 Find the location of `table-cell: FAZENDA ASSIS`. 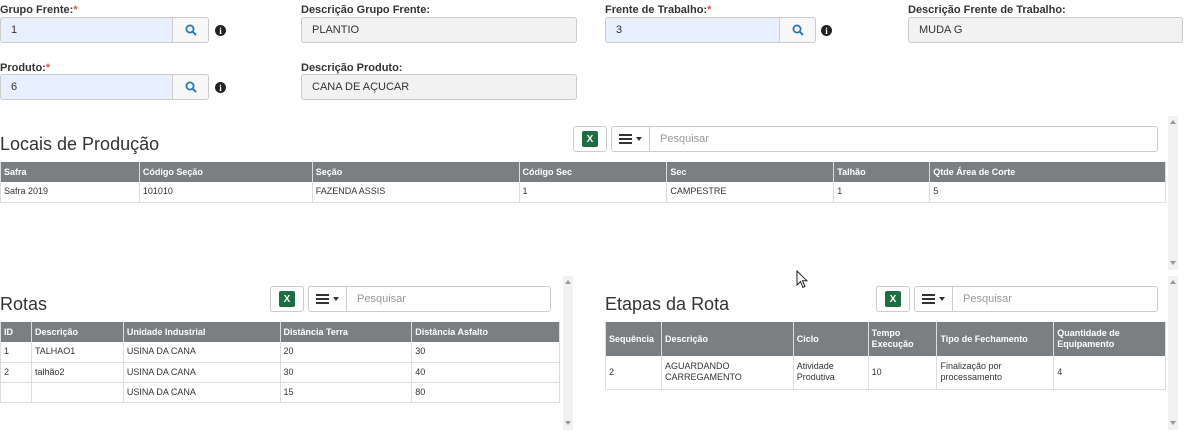

table-cell: FAZENDA ASSIS is located at coordinates (416, 192).